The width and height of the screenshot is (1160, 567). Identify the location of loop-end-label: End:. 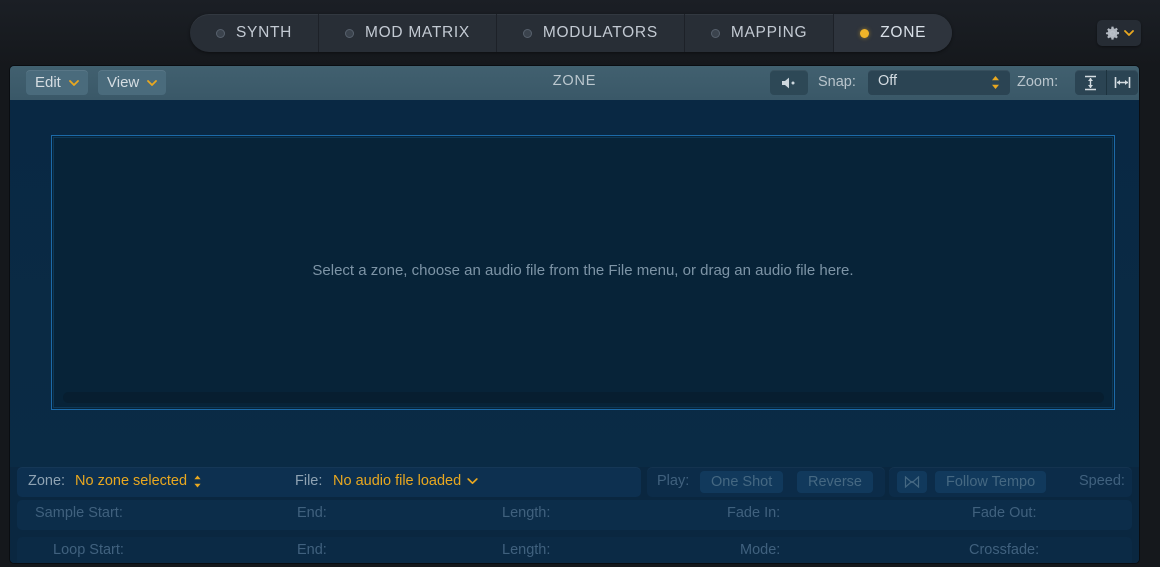
(312, 550).